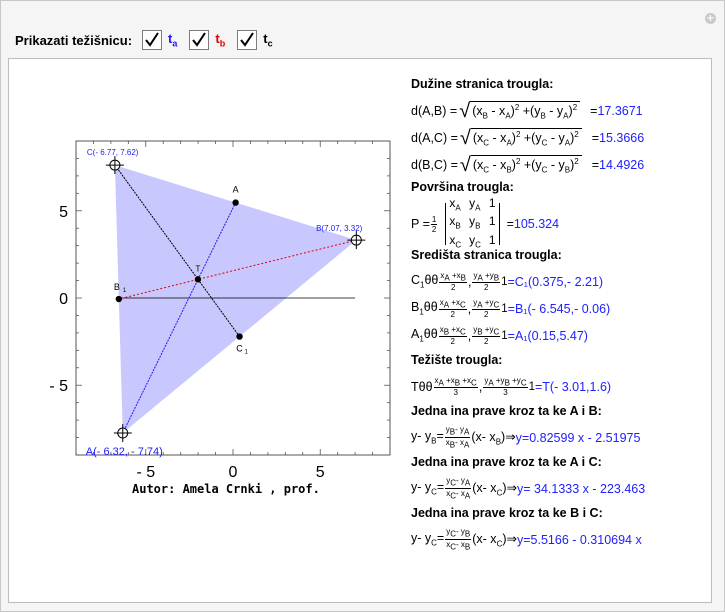 The height and width of the screenshot is (612, 725). I want to click on midpoint-b1-value: =B₁(- 6.545,- 0.06), so click(559, 308).